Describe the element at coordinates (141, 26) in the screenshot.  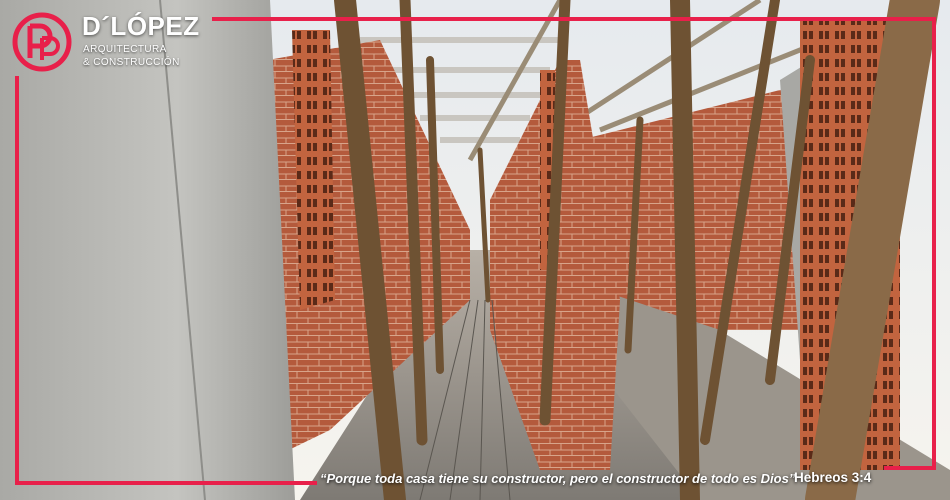
I see `brand-name: D´LÓPEZ` at that location.